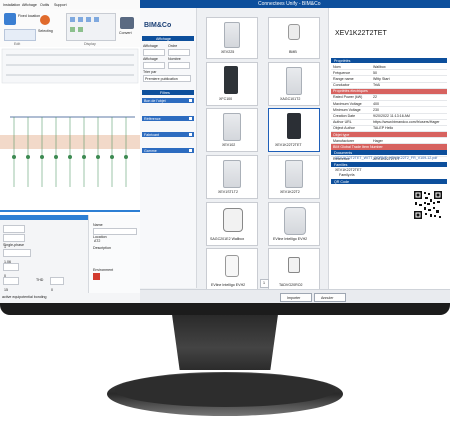  I want to click on prop-label: Location, so click(100, 237).